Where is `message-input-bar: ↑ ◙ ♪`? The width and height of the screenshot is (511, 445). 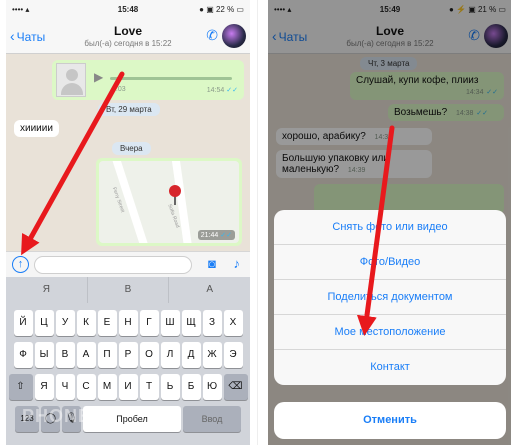
message-input-bar: ↑ ◙ ♪ is located at coordinates (128, 264).